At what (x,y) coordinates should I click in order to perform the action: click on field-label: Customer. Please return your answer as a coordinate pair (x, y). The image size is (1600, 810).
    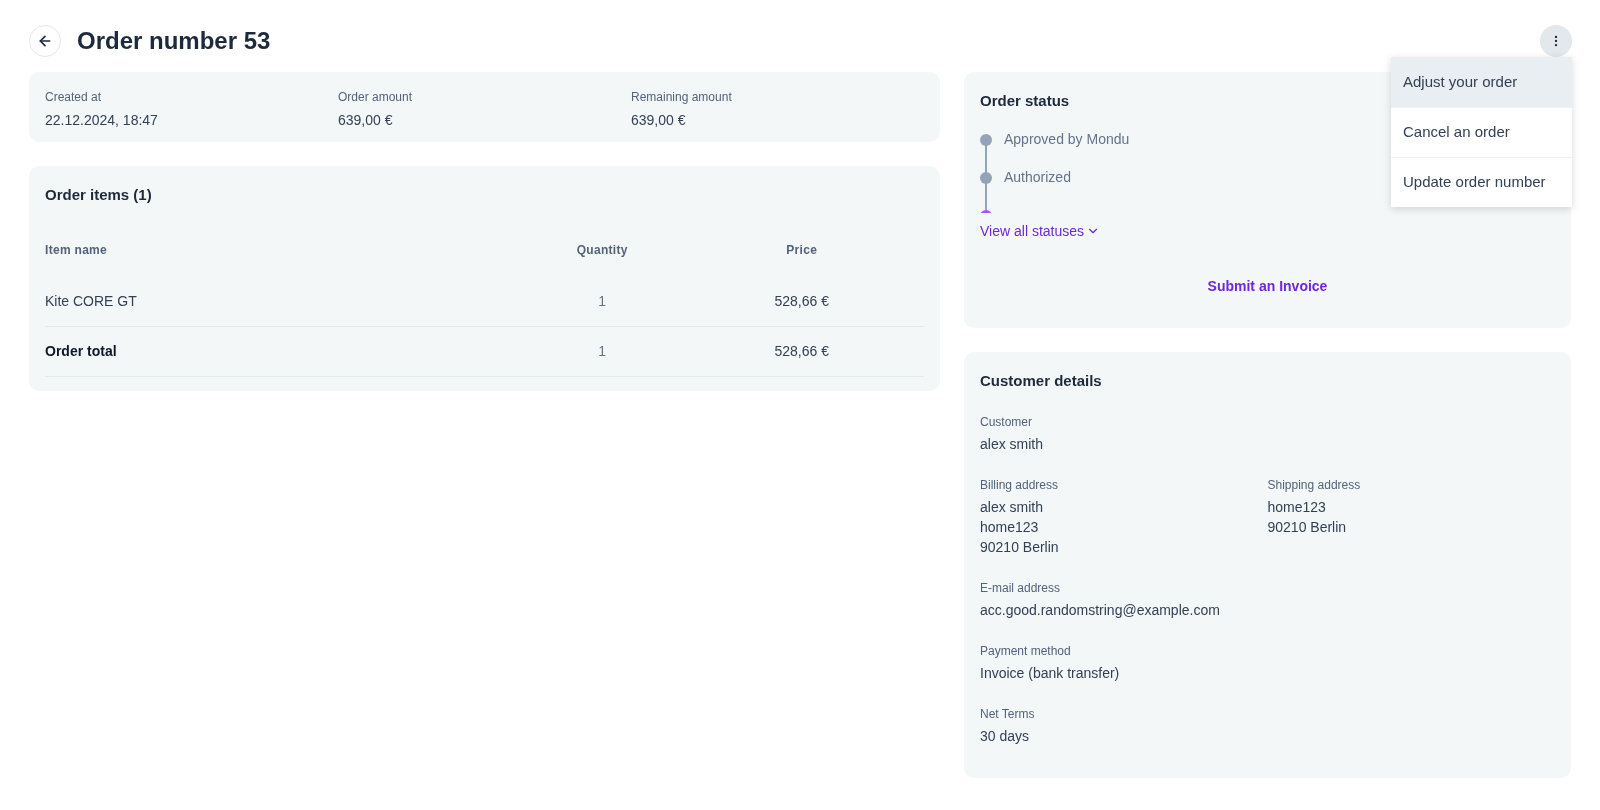
    Looking at the image, I should click on (1006, 422).